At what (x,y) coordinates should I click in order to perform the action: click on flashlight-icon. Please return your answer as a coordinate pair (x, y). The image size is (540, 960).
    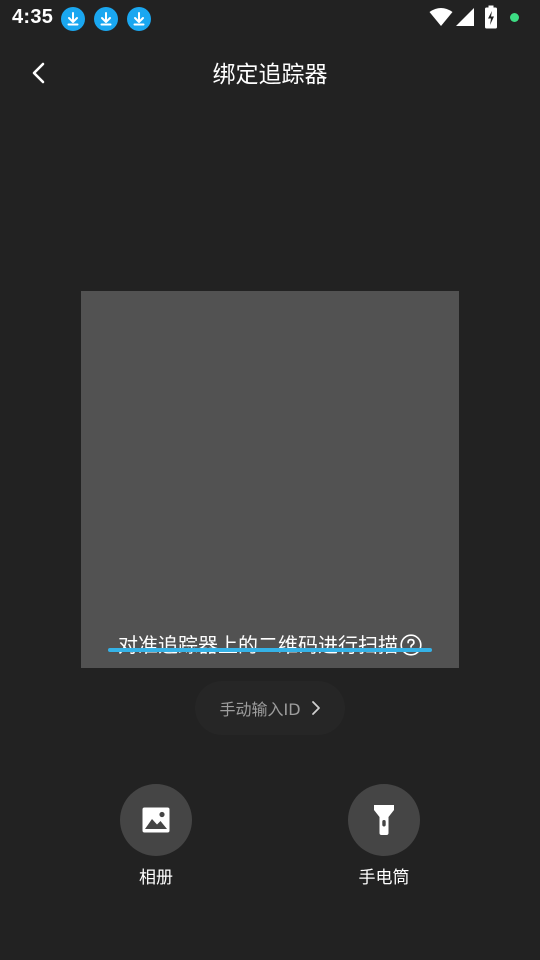
    Looking at the image, I should click on (384, 820).